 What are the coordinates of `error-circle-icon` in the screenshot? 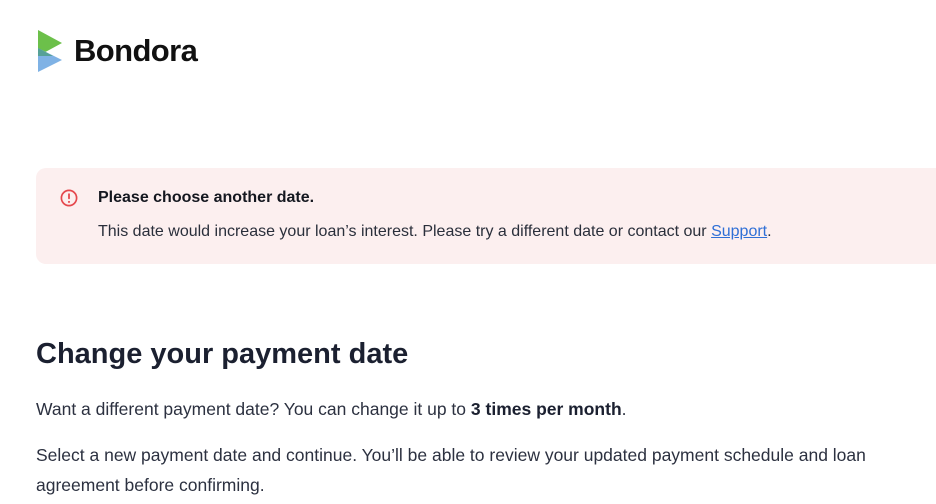 It's located at (69, 198).